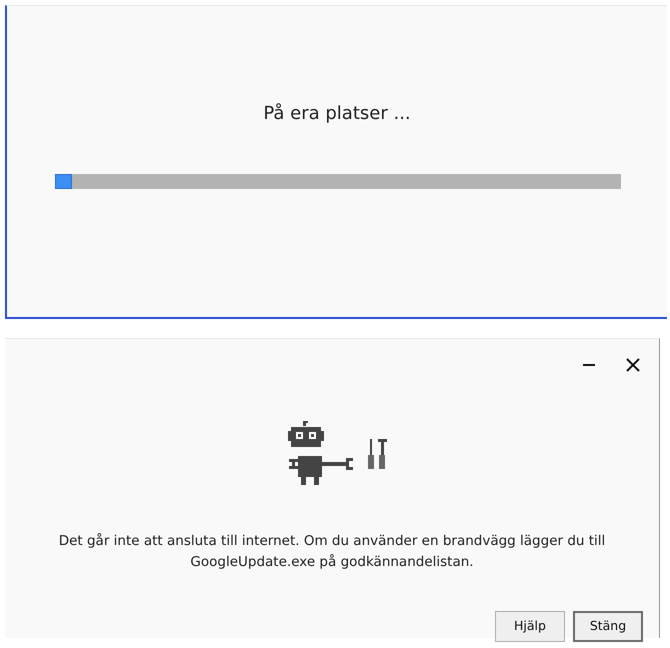 This screenshot has width=670, height=648. What do you see at coordinates (332, 552) in the screenshot?
I see `error-message: Det går inte att ansluta till internet. Om du använder en brandvägg lägger du till GoogleUpdate.exe på godkännandelistan.` at bounding box center [332, 552].